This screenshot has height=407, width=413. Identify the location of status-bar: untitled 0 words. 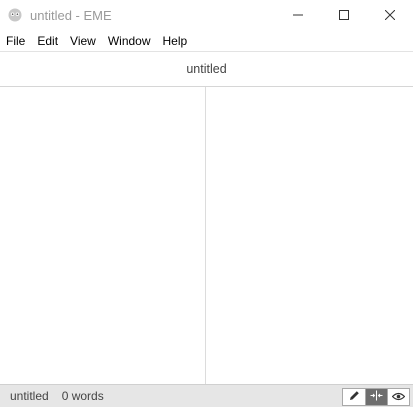
(206, 395).